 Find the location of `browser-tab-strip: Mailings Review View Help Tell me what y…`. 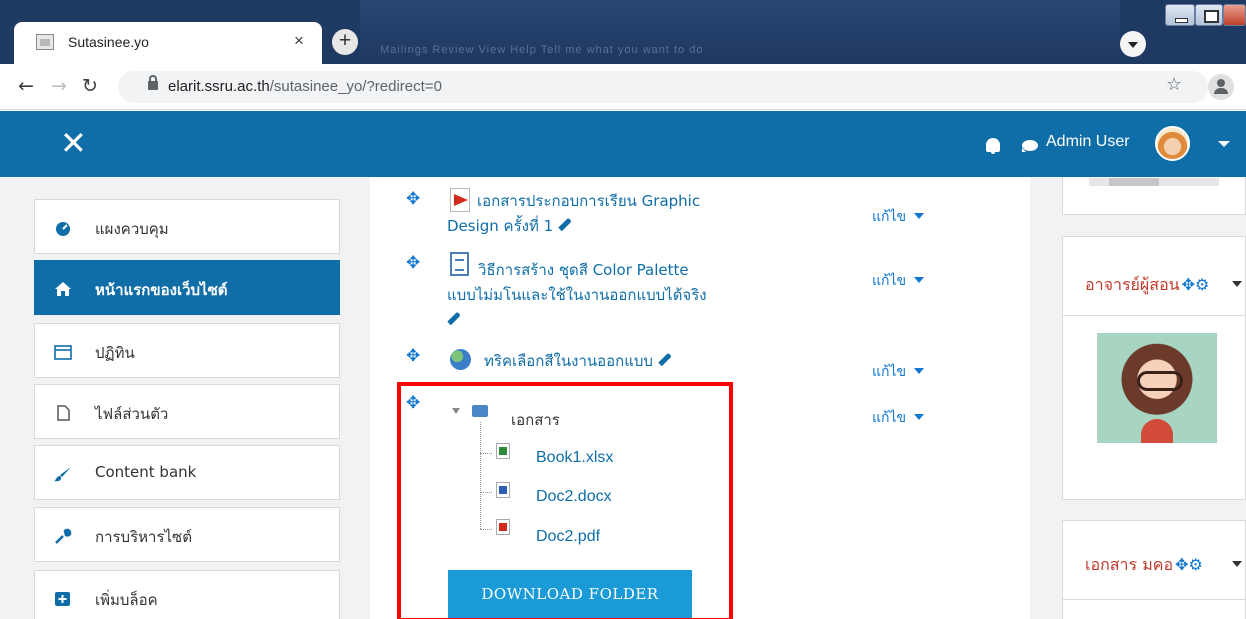

browser-tab-strip: Mailings Review View Help Tell me what y… is located at coordinates (623, 32).